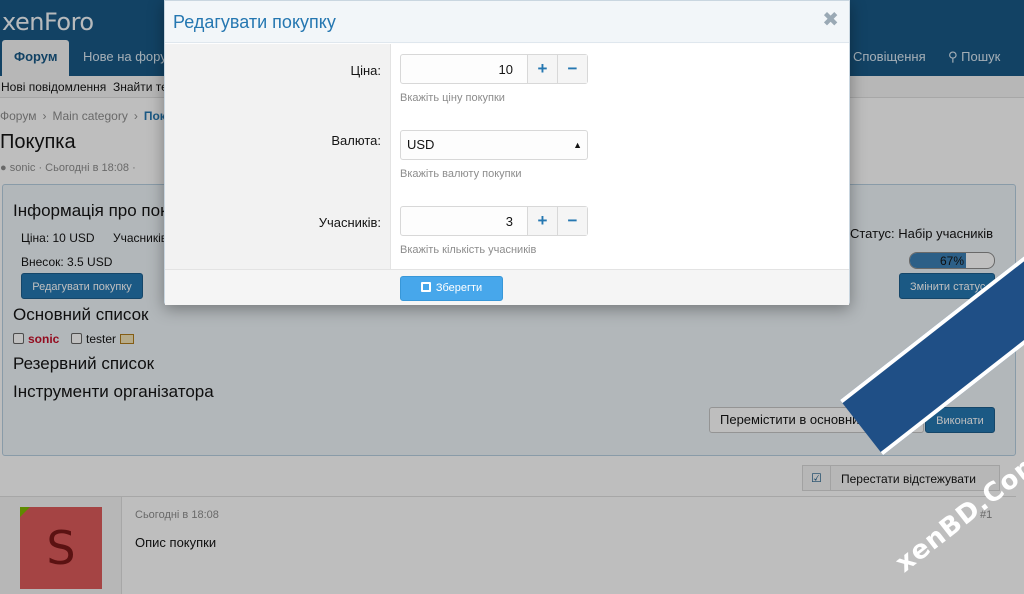 This screenshot has width=1024, height=594. I want to click on currency-value: USD, so click(421, 144).